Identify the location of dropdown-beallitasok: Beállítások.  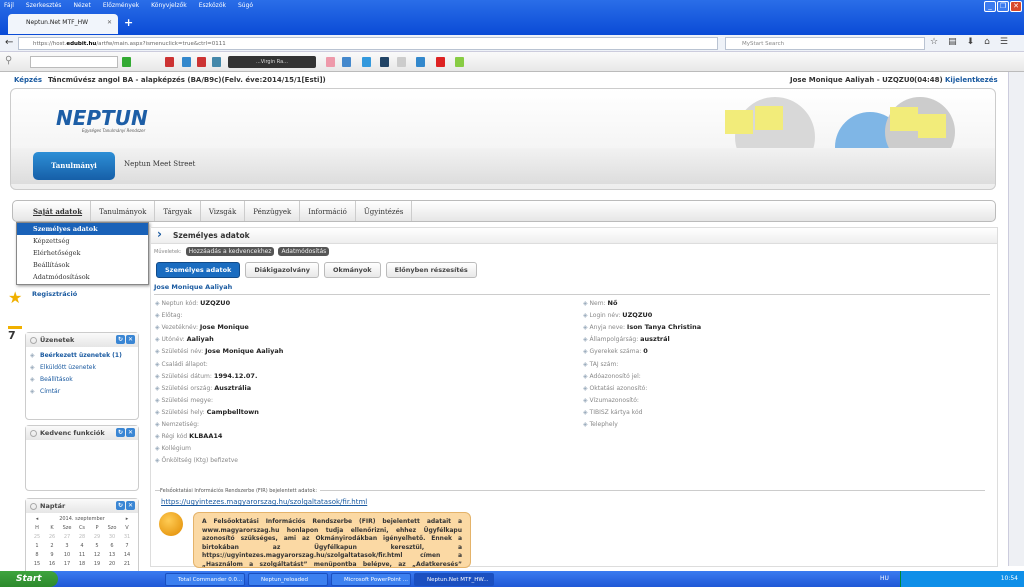
(82, 265).